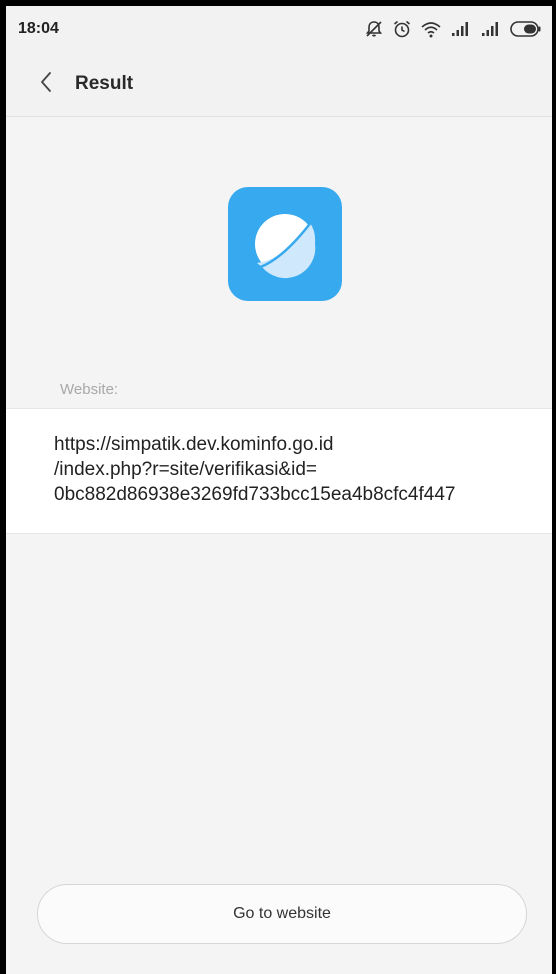 This screenshot has width=556, height=974. What do you see at coordinates (89, 389) in the screenshot?
I see `website-label: Website:` at bounding box center [89, 389].